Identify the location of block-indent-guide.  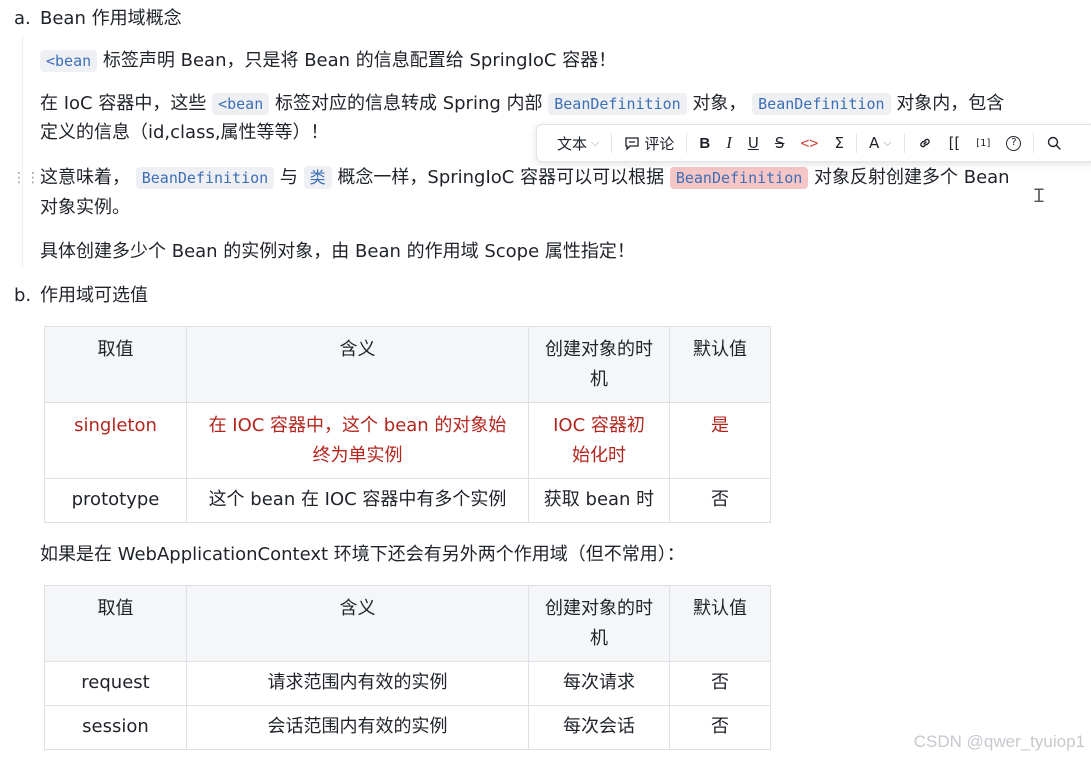
(22, 151).